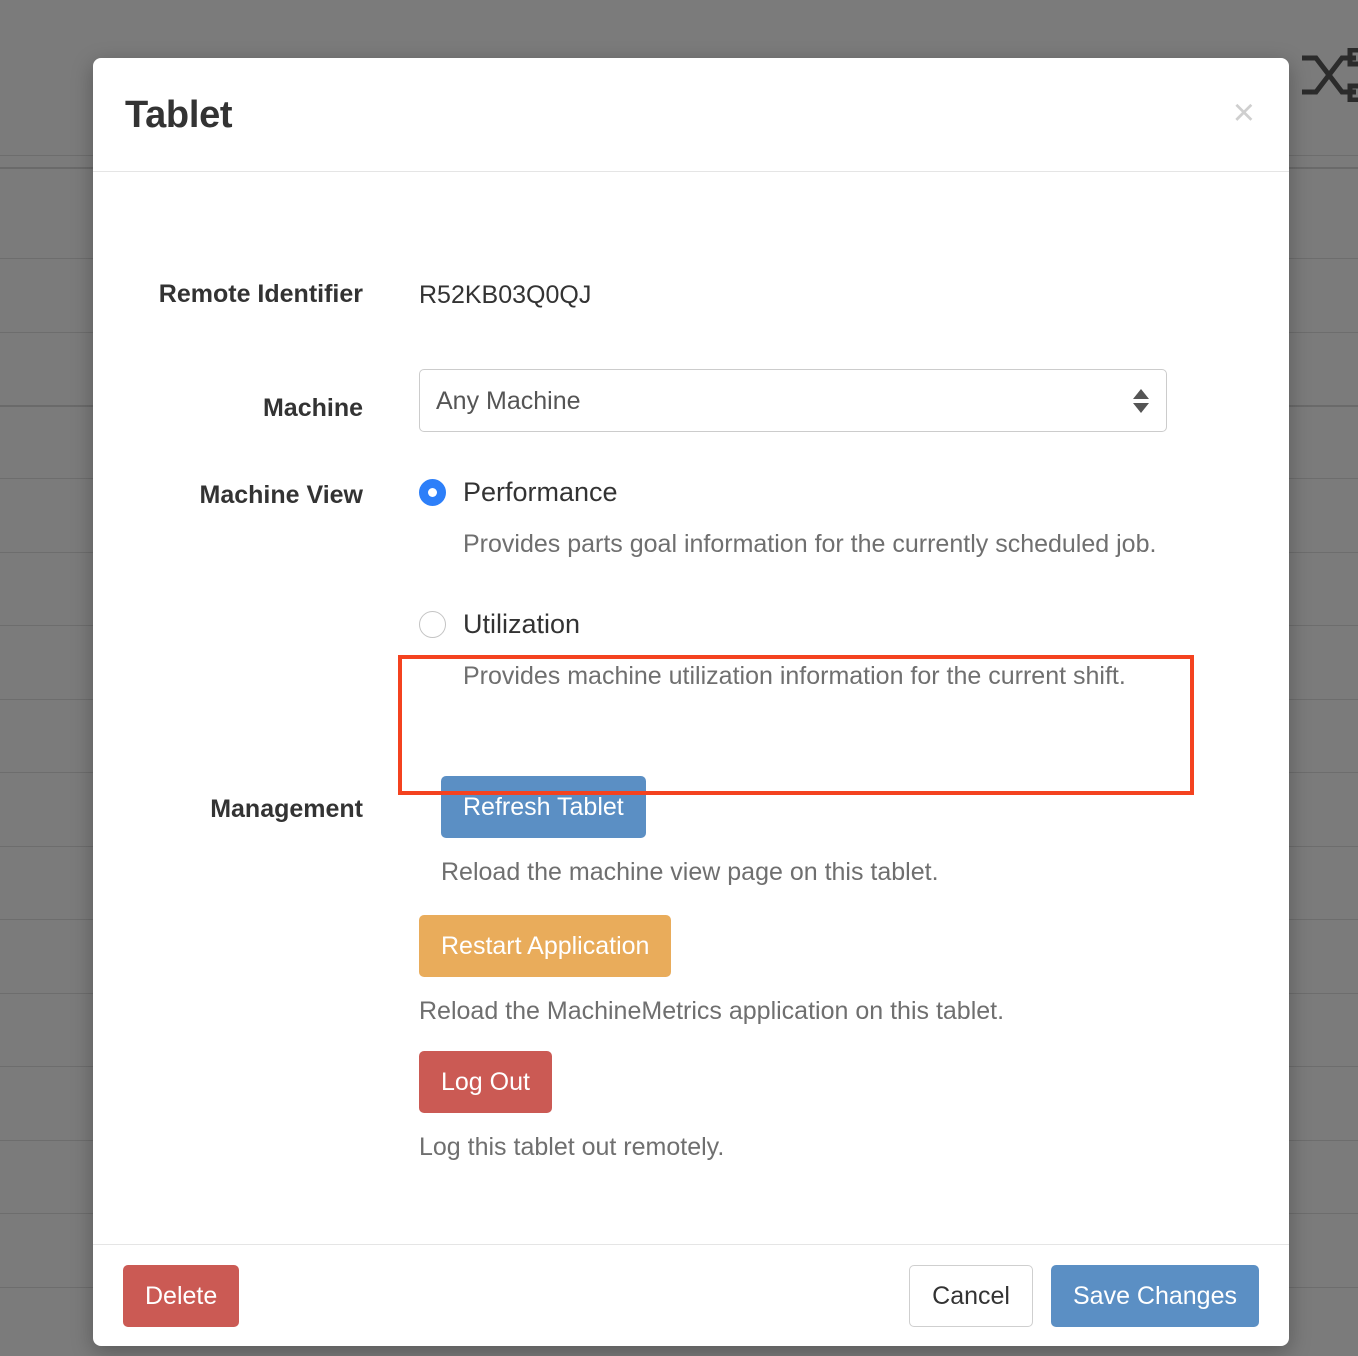 This screenshot has width=1358, height=1356. Describe the element at coordinates (691, 115) in the screenshot. I see `modal-header: Tablet ×` at that location.